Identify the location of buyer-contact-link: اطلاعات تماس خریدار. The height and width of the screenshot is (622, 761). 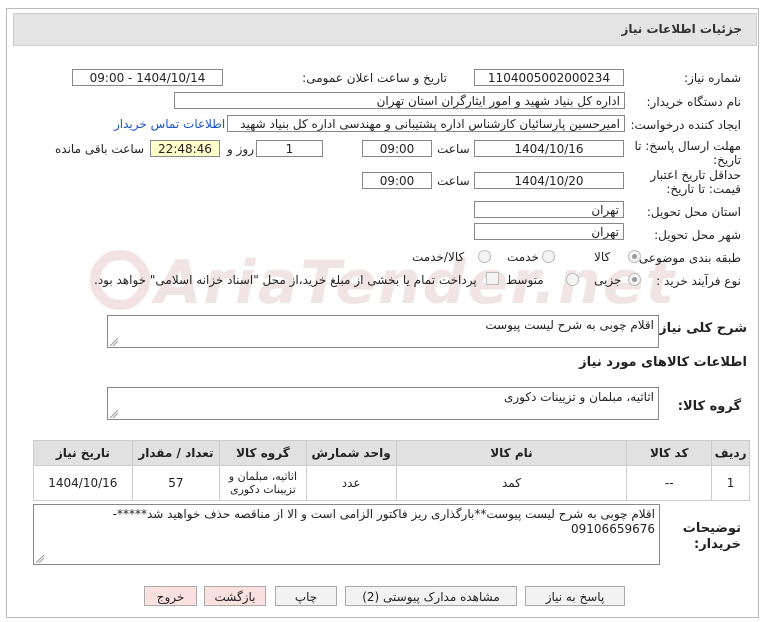
(169, 124).